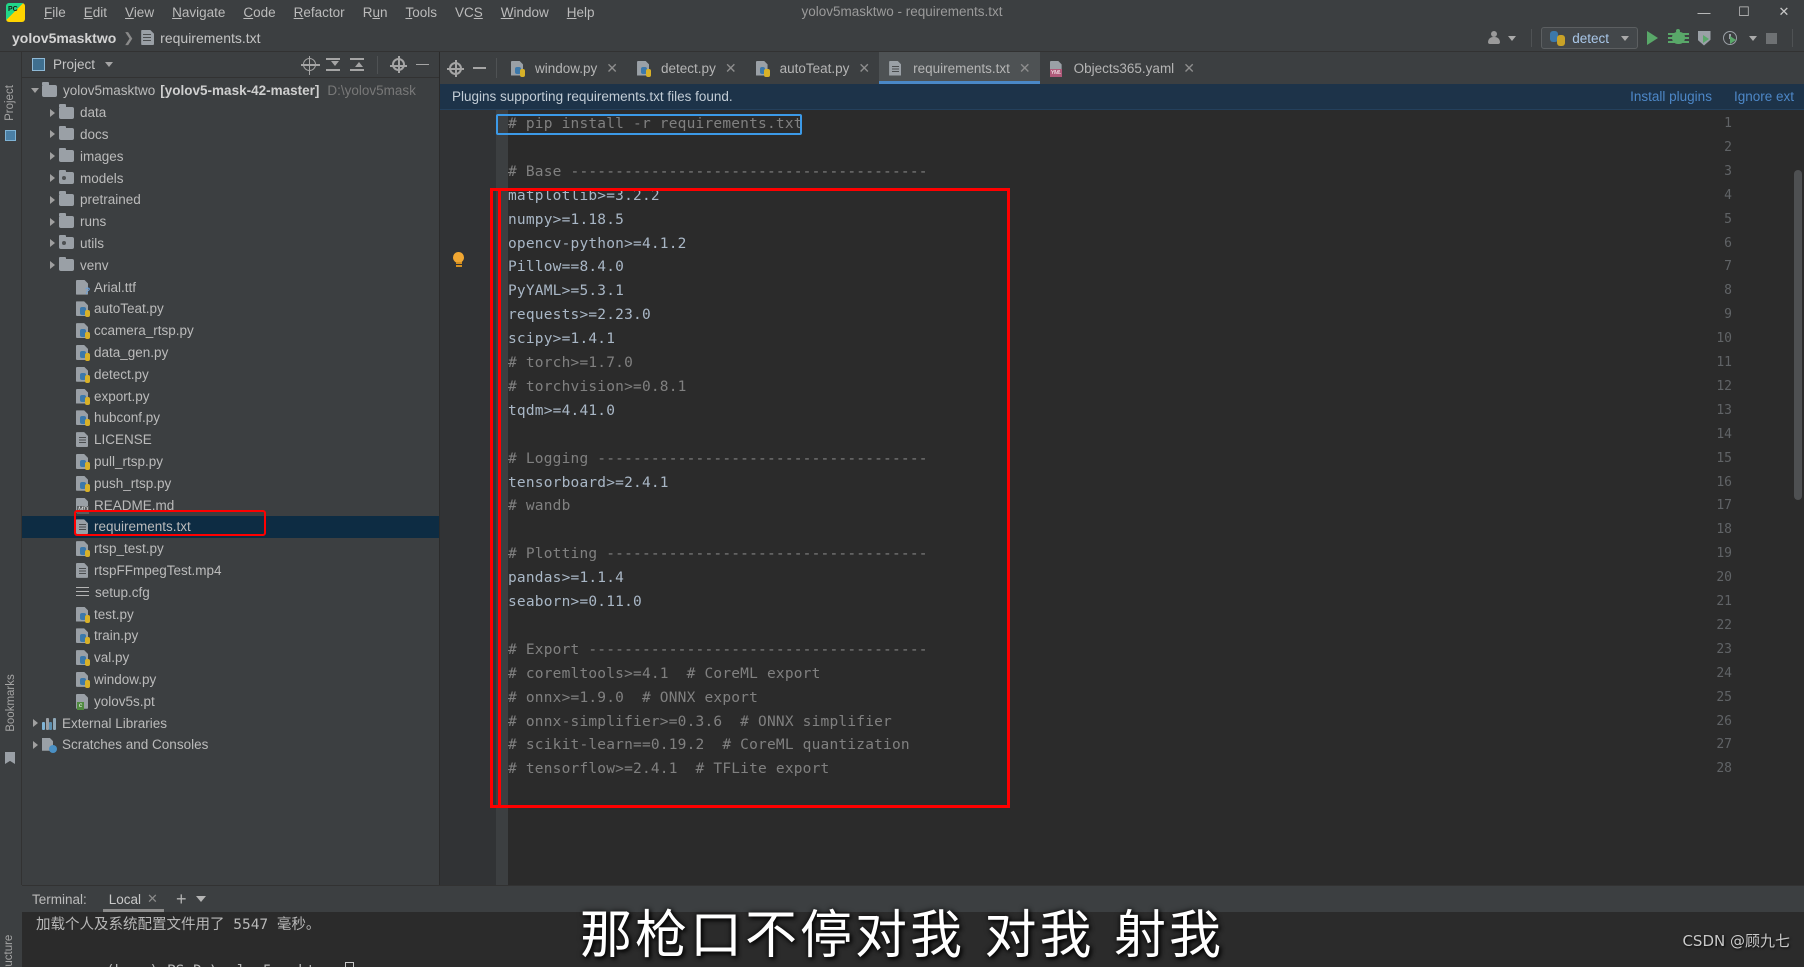  What do you see at coordinates (333, 65) in the screenshot?
I see `expand-all-button` at bounding box center [333, 65].